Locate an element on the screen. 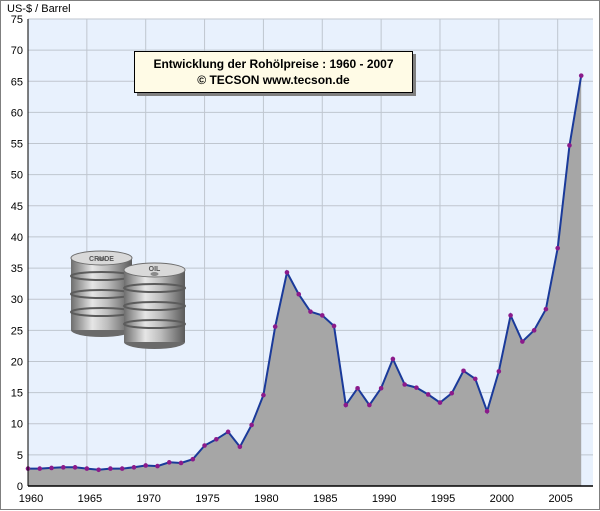  crude-barrel: CRUDE is located at coordinates (101, 293).